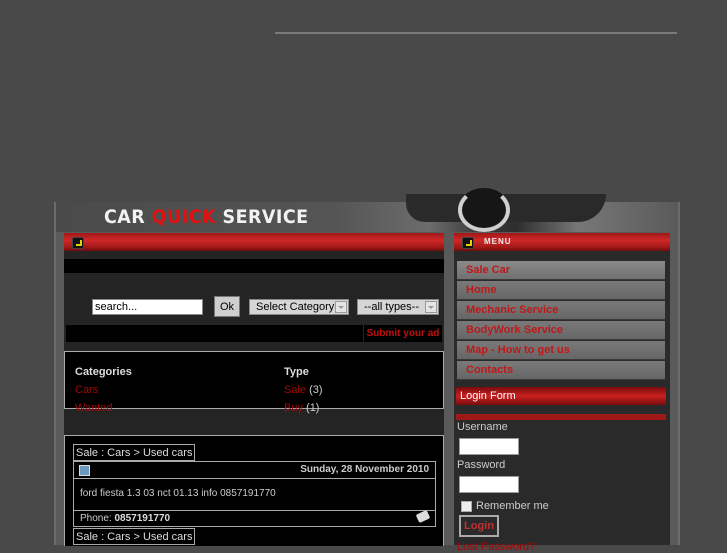 The height and width of the screenshot is (553, 727). Describe the element at coordinates (561, 330) in the screenshot. I see `menu-item-bodywork-service: BodyWork Service` at that location.